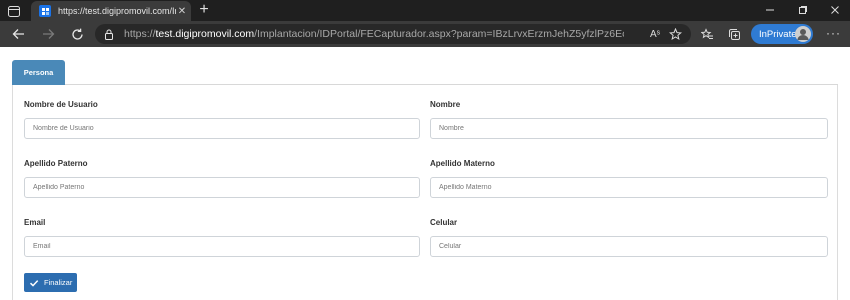  What do you see at coordinates (803, 34) in the screenshot?
I see `avatar` at bounding box center [803, 34].